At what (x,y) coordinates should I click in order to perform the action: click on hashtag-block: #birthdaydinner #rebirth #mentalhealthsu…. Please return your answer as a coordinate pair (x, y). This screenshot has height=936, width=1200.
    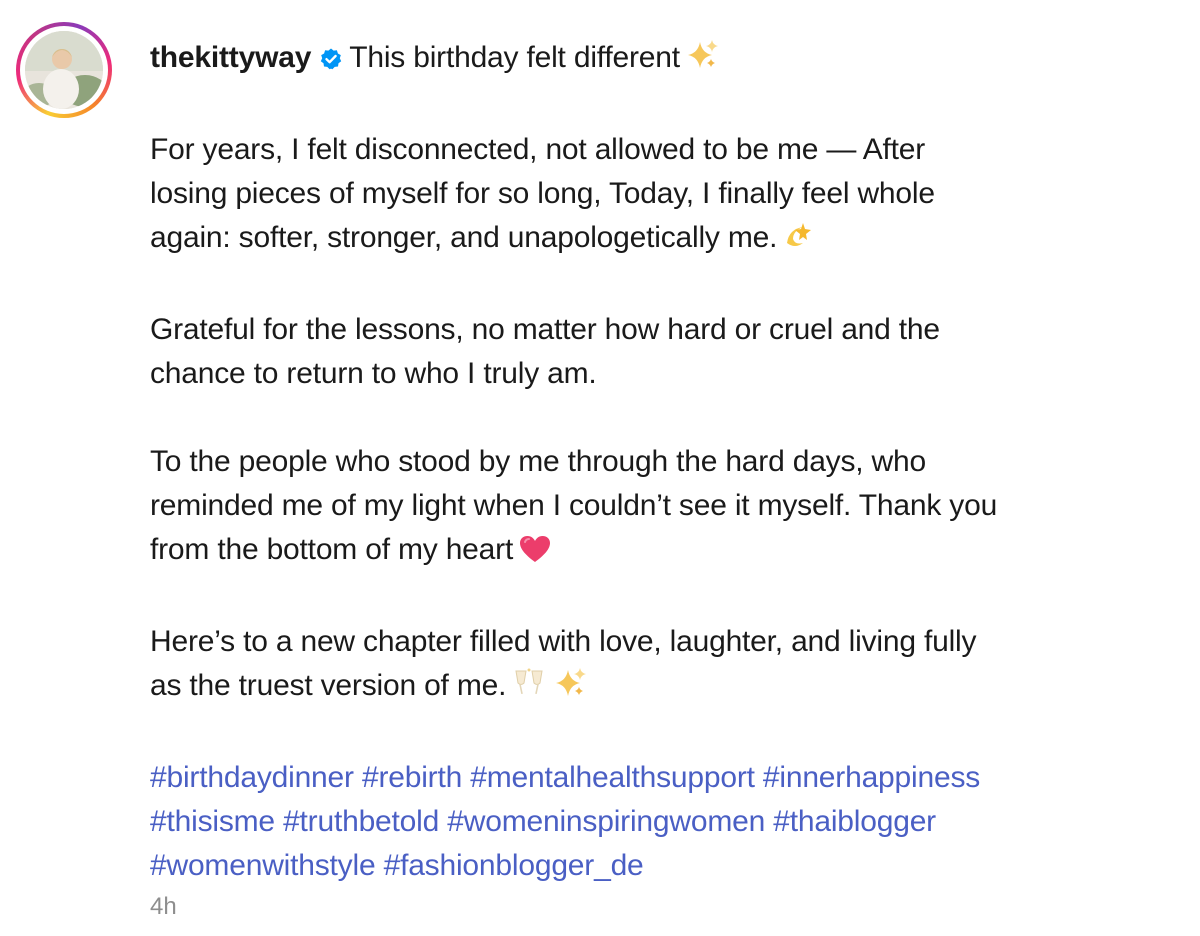
    Looking at the image, I should click on (660, 822).